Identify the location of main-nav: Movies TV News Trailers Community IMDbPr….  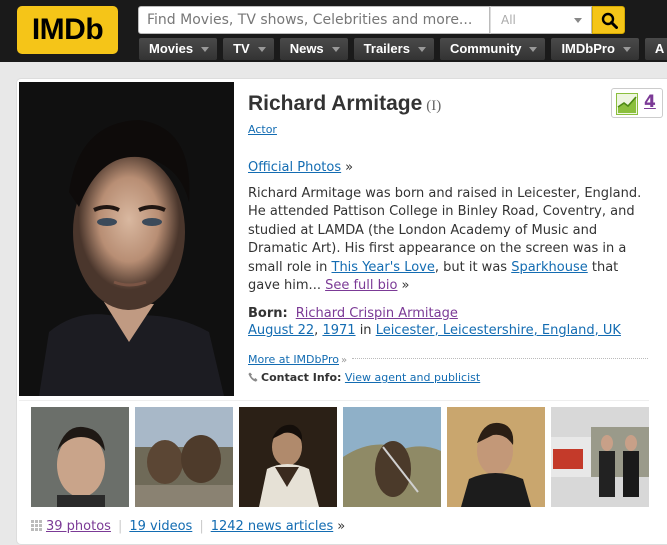
(403, 49).